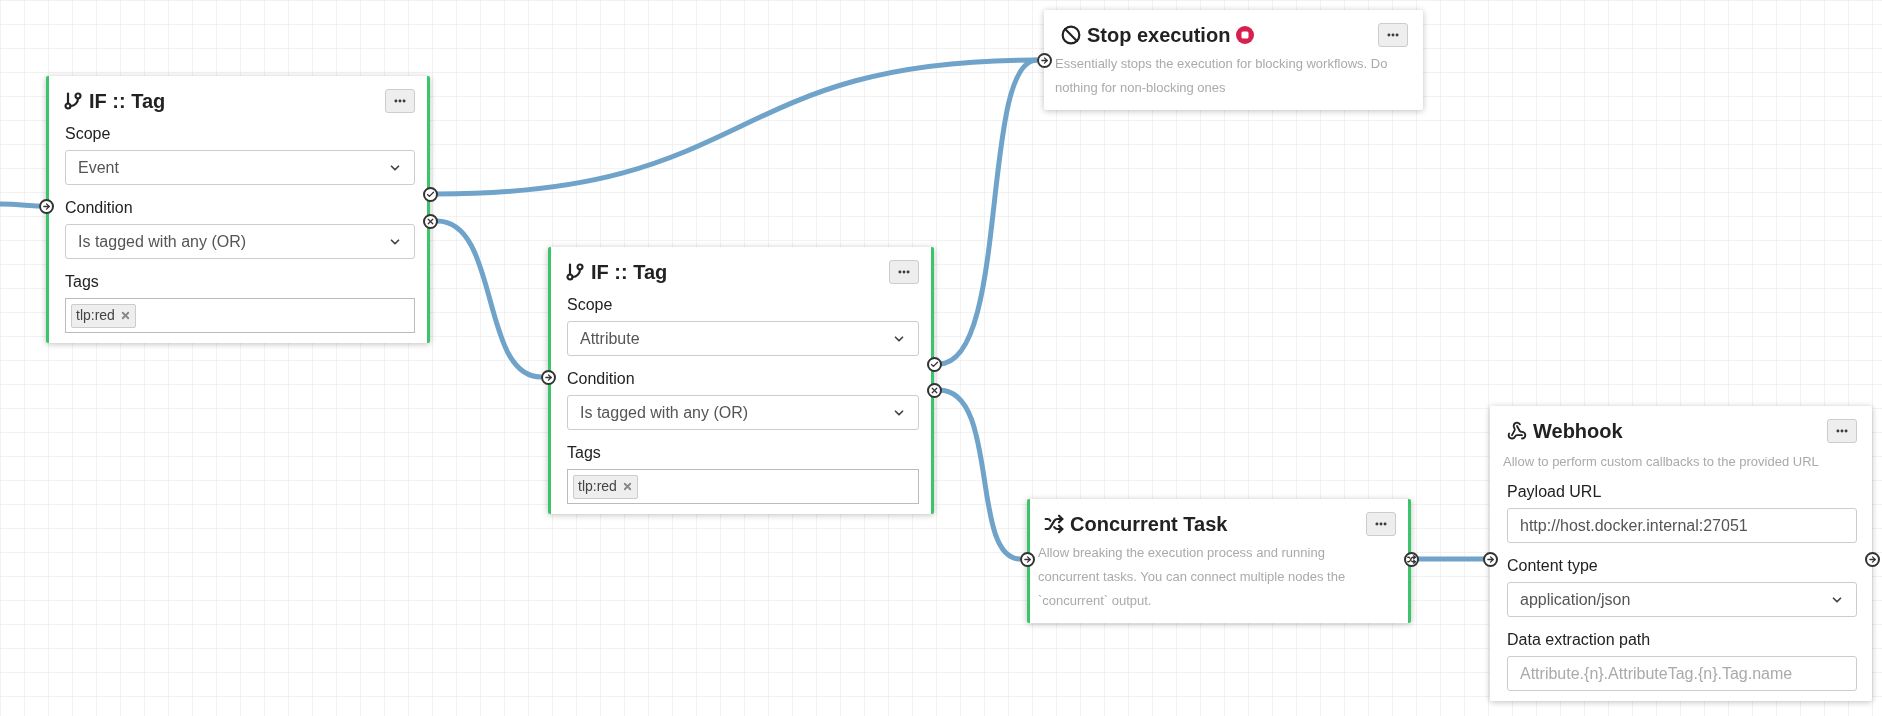  Describe the element at coordinates (238, 209) in the screenshot. I see `node-card: IF :: Tag Scope Event Condition Is tagged with any (OR) Tags tlp:red` at that location.